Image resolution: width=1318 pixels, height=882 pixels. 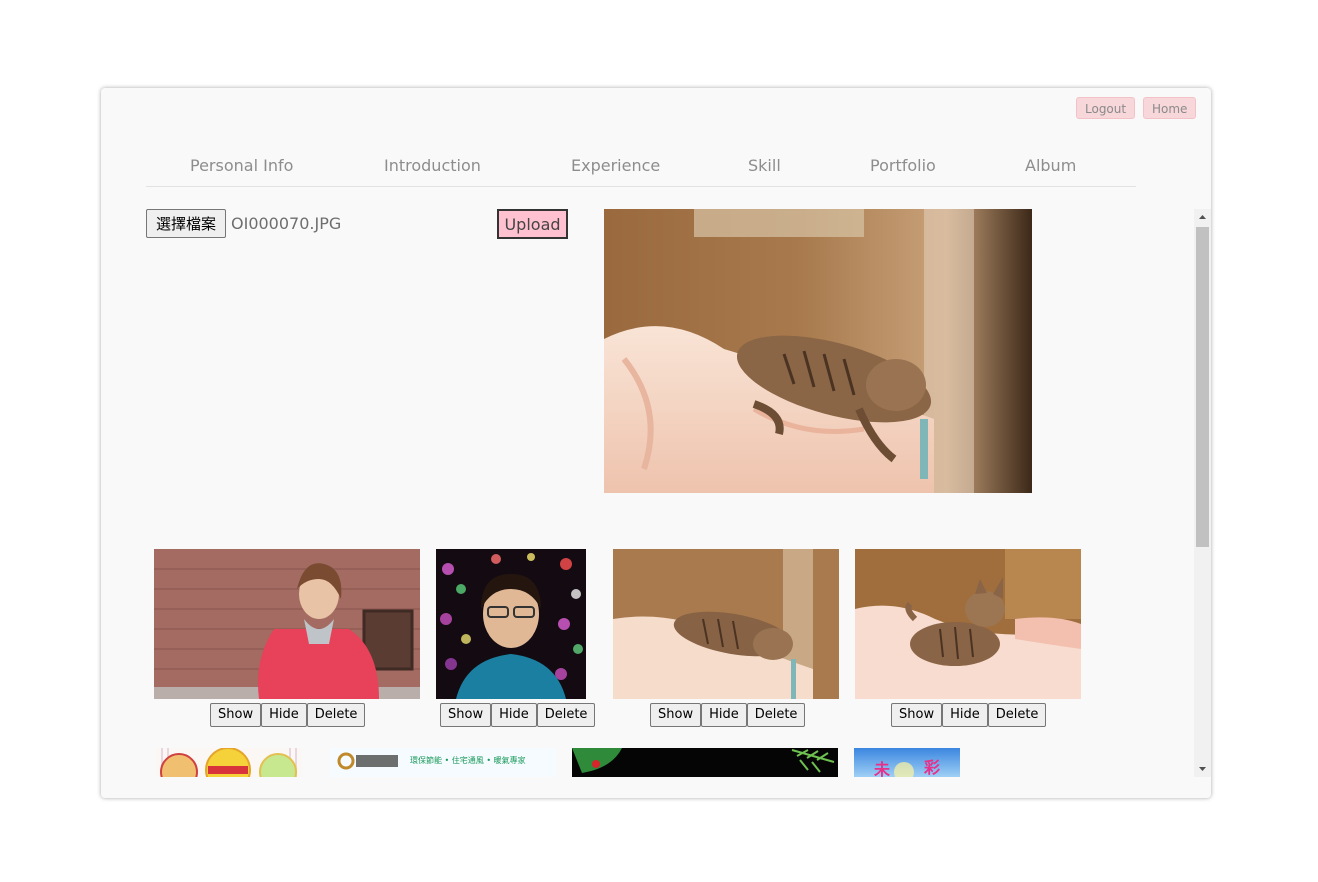 I want to click on home-button: Home, so click(x=1170, y=108).